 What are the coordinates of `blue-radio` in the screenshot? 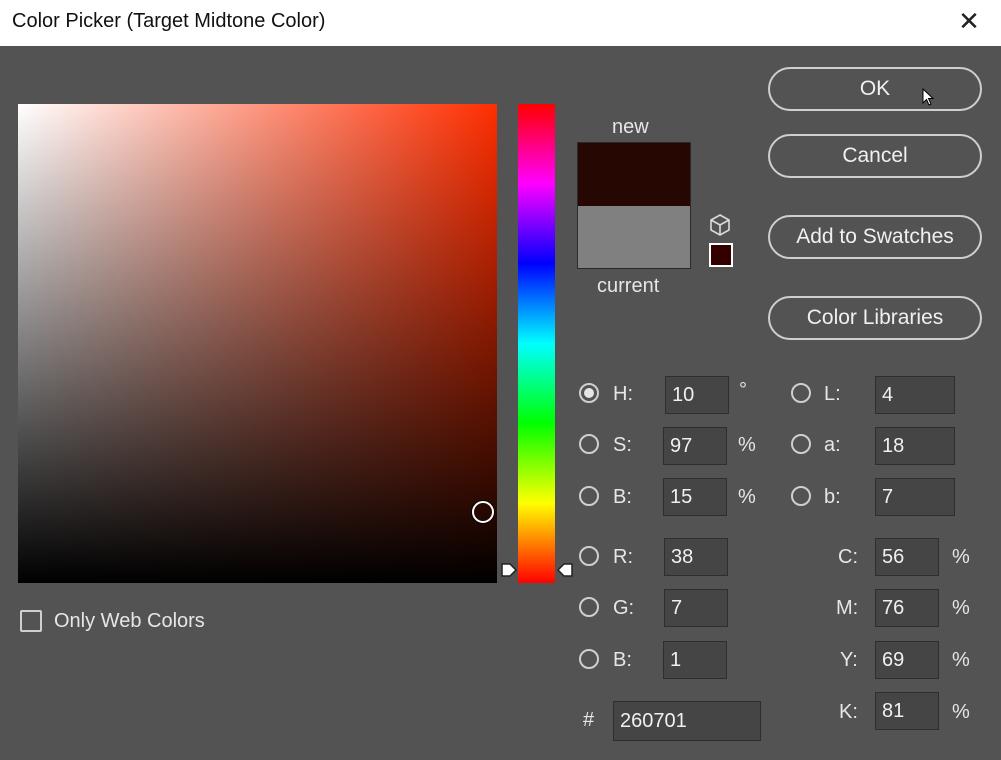 It's located at (589, 659).